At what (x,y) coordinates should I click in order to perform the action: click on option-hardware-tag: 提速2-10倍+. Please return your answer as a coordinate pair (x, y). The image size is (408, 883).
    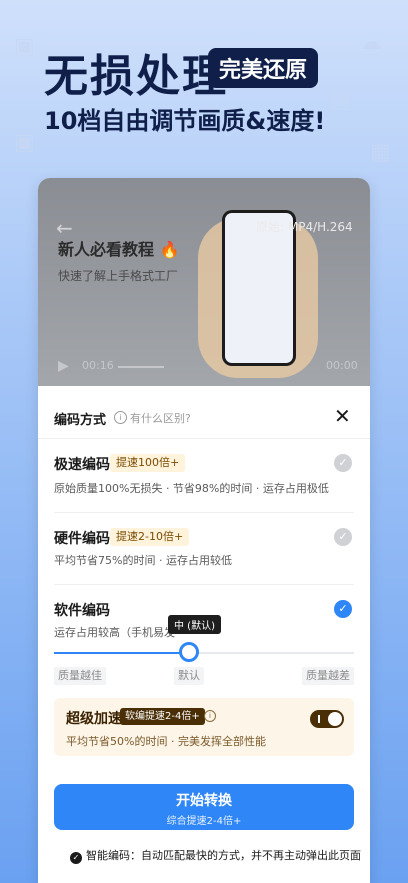
    Looking at the image, I should click on (150, 537).